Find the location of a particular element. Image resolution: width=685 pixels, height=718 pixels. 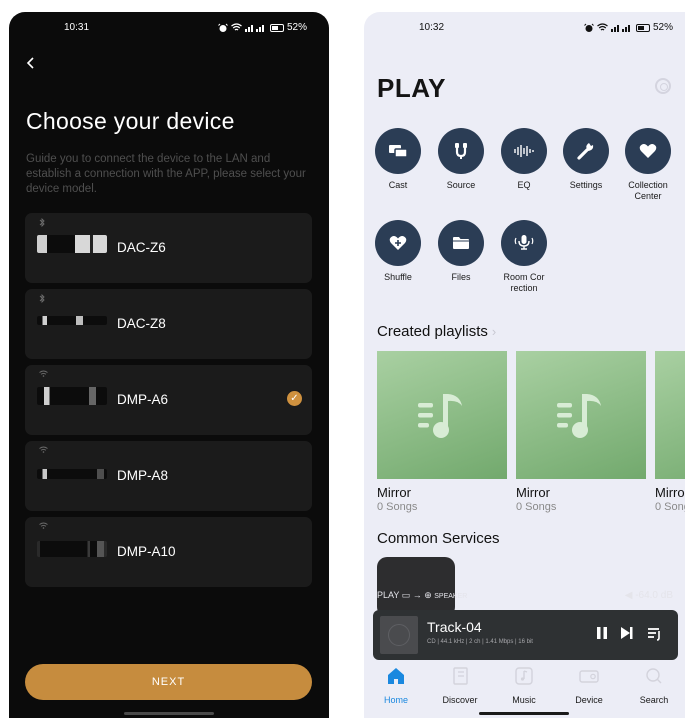

device-card-dmp-a6: DMP-A6 ✓ is located at coordinates (168, 400).